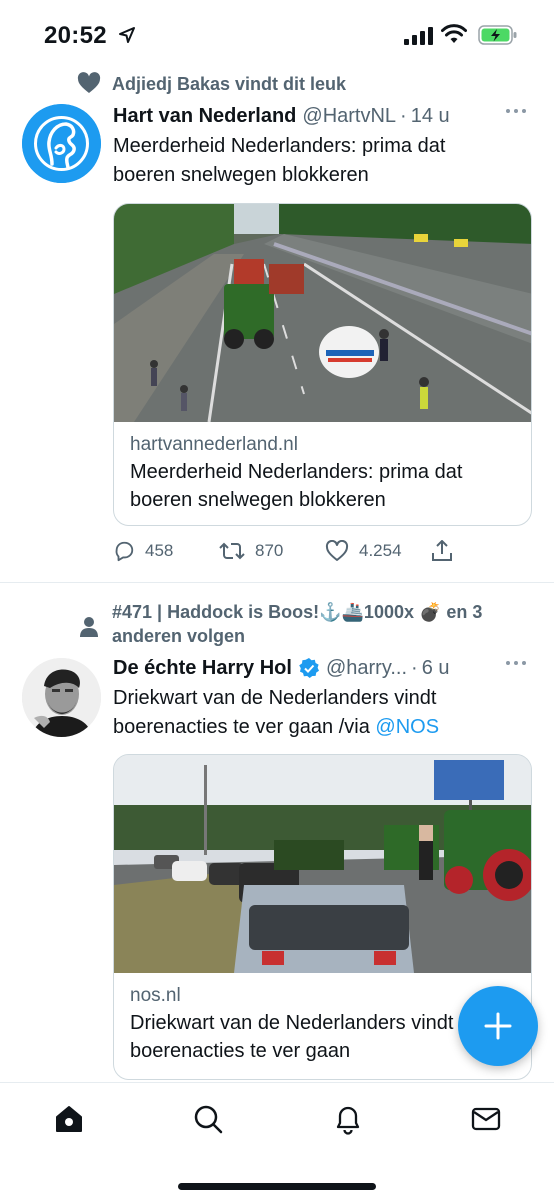 The width and height of the screenshot is (554, 1200). I want to click on heart-icon, so click(89, 82).